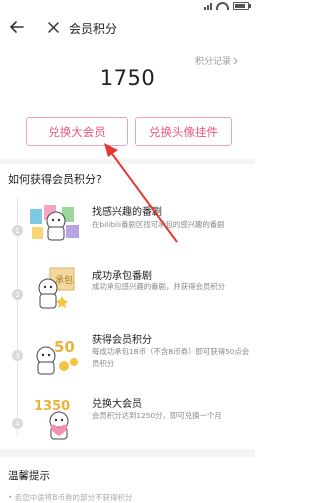  What do you see at coordinates (127, 27) in the screenshot?
I see `header-bar: 会员积分` at bounding box center [127, 27].